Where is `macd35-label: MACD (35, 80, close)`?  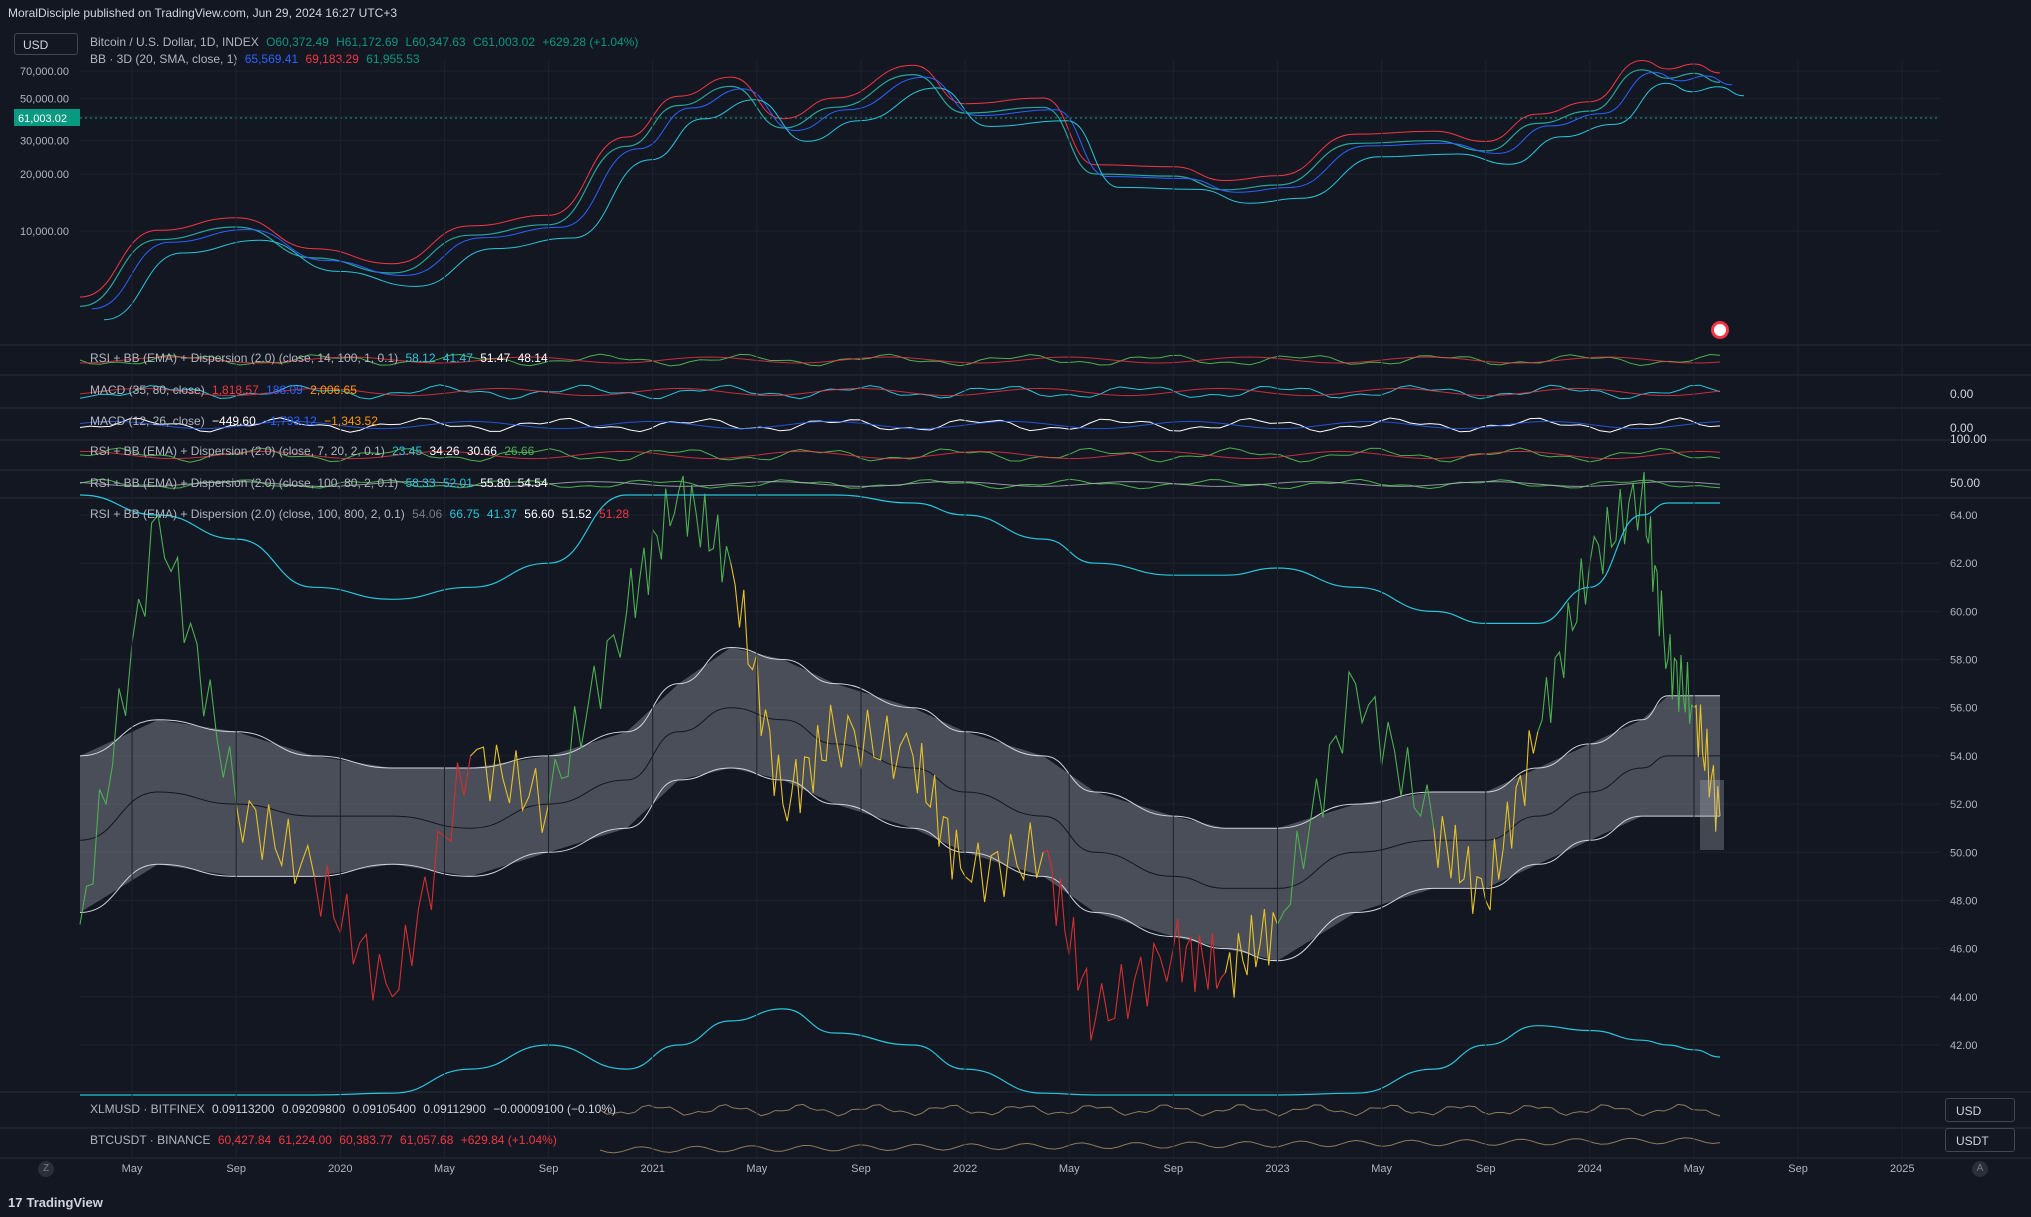
macd35-label: MACD (35, 80, close) is located at coordinates (147, 390).